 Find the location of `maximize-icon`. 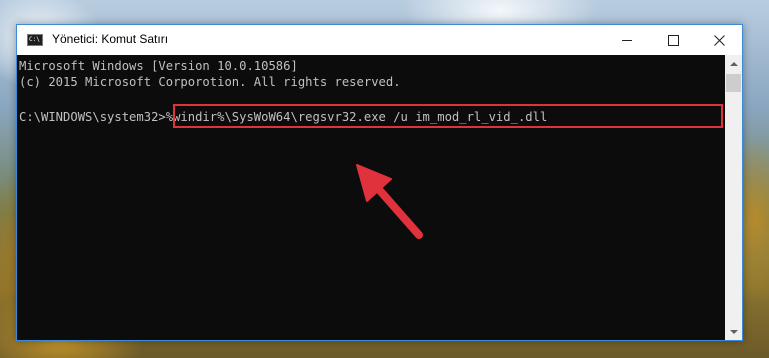

maximize-icon is located at coordinates (673, 40).